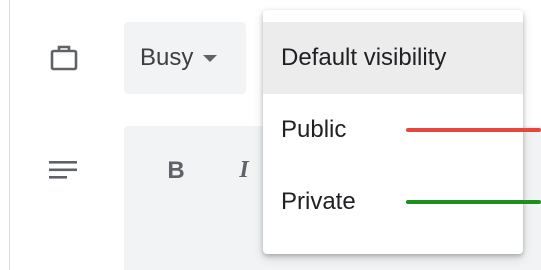  Describe the element at coordinates (364, 57) in the screenshot. I see `menu-item-label: Default visibility` at that location.